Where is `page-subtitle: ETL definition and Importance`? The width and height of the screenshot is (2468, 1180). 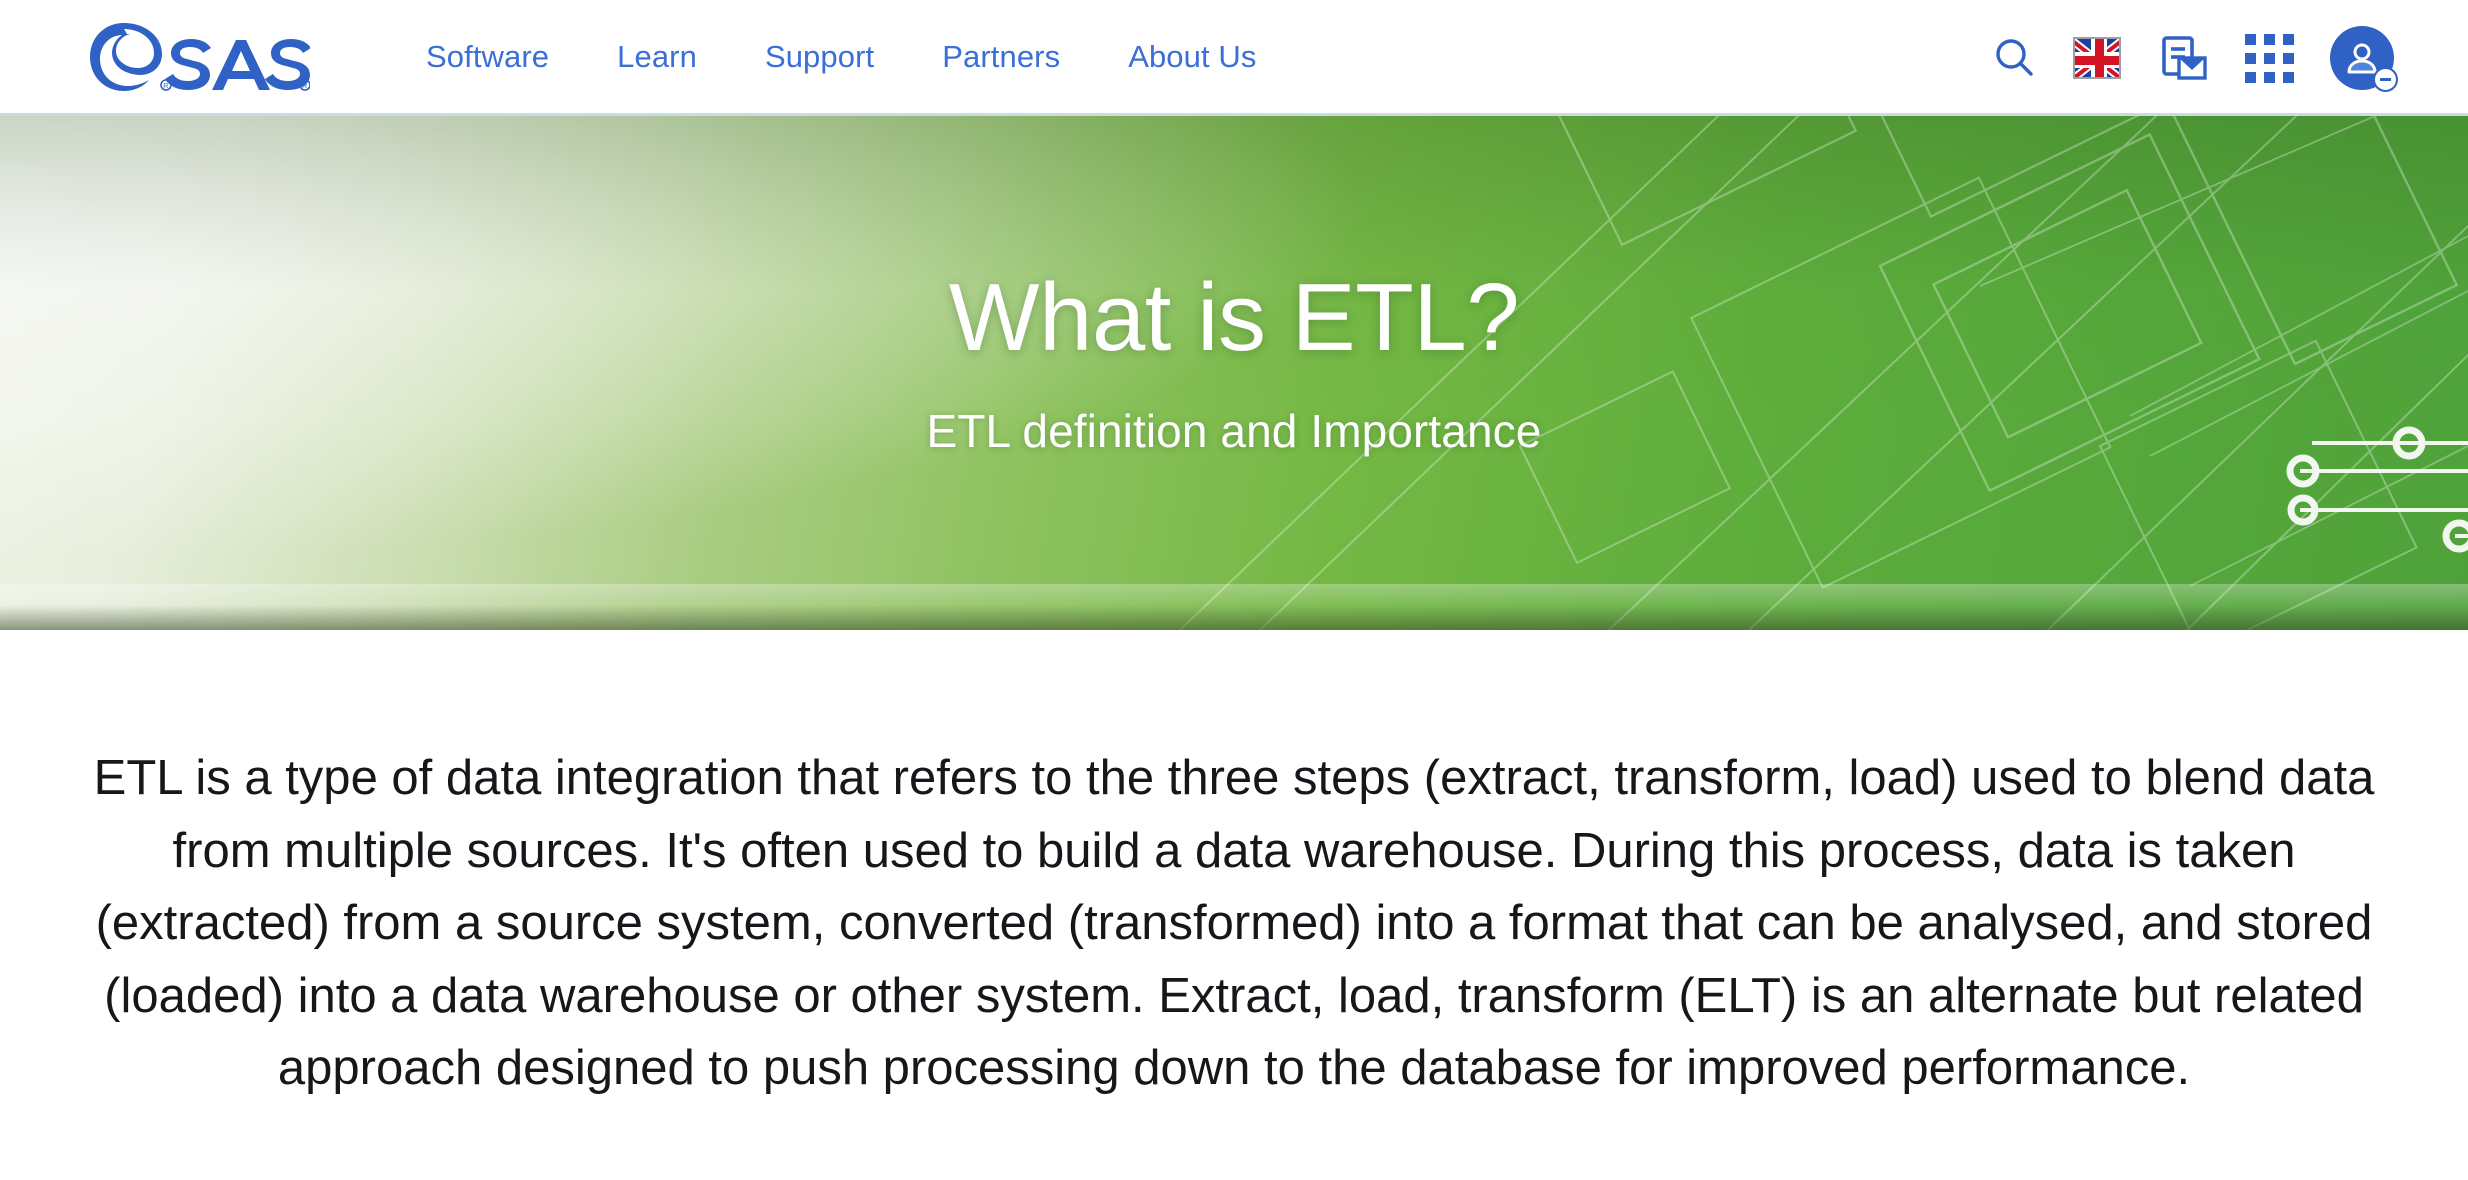
page-subtitle: ETL definition and Importance is located at coordinates (1234, 431).